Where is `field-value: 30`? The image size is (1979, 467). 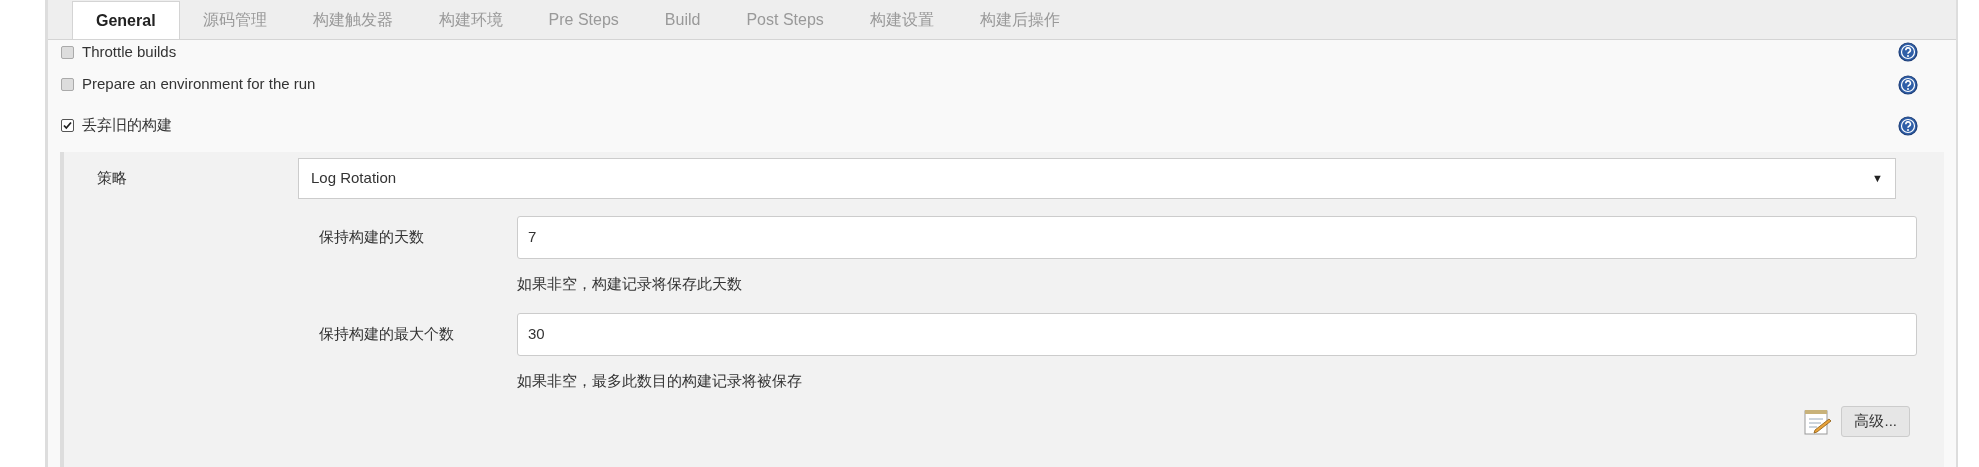
field-value: 30 is located at coordinates (536, 333).